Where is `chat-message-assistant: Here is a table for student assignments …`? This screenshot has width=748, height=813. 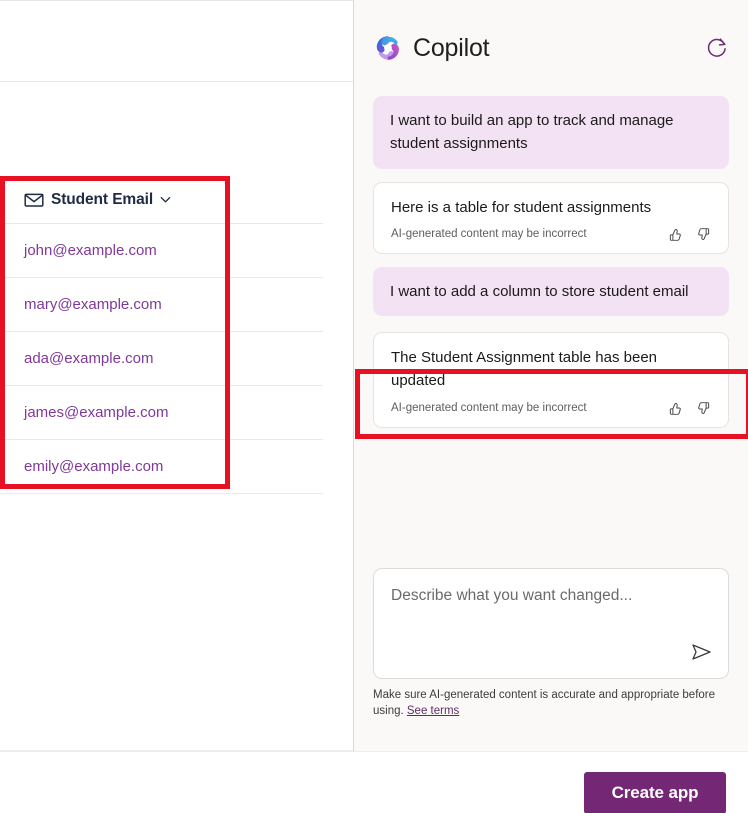 chat-message-assistant: Here is a table for student assignments … is located at coordinates (551, 217).